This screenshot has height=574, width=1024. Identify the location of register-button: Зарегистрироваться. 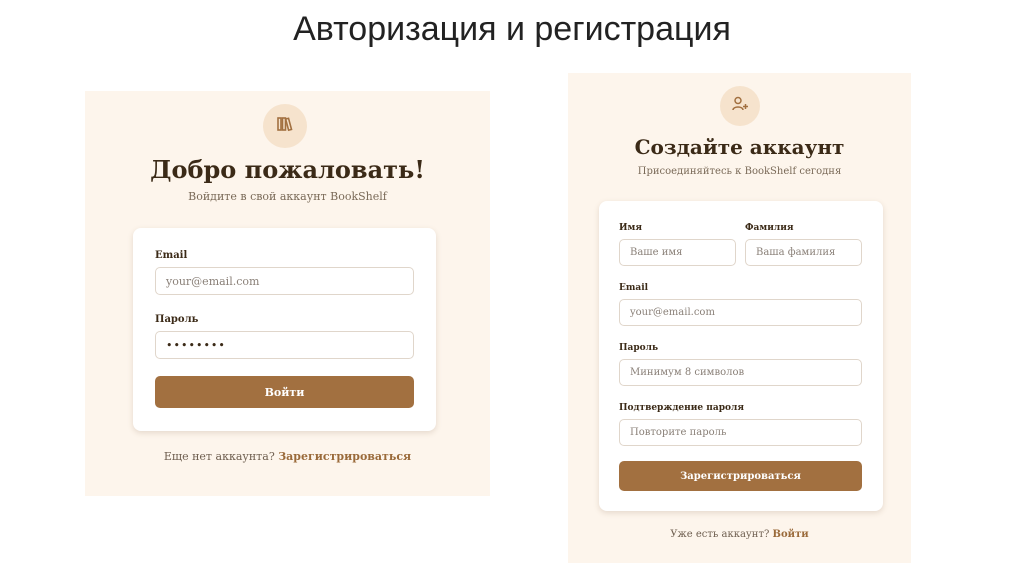
(740, 476).